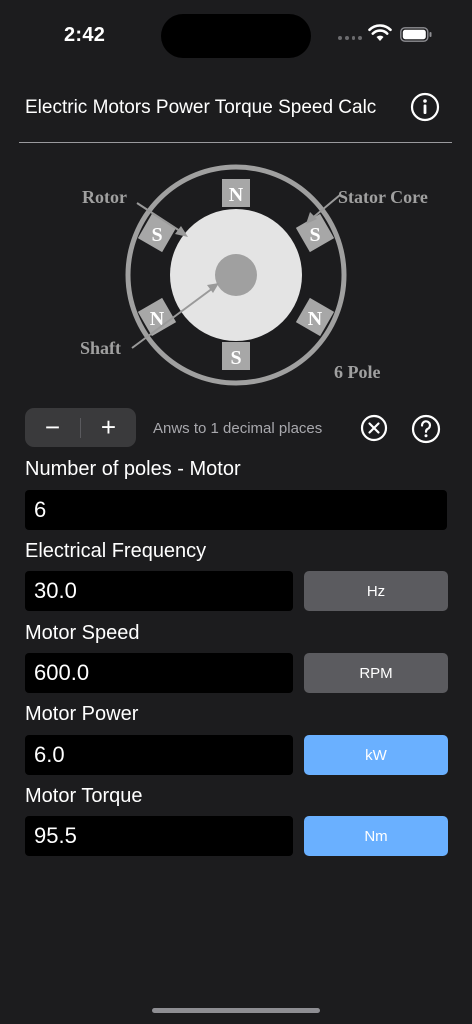 The height and width of the screenshot is (1024, 472). I want to click on frequency-input: 30.0, so click(159, 591).